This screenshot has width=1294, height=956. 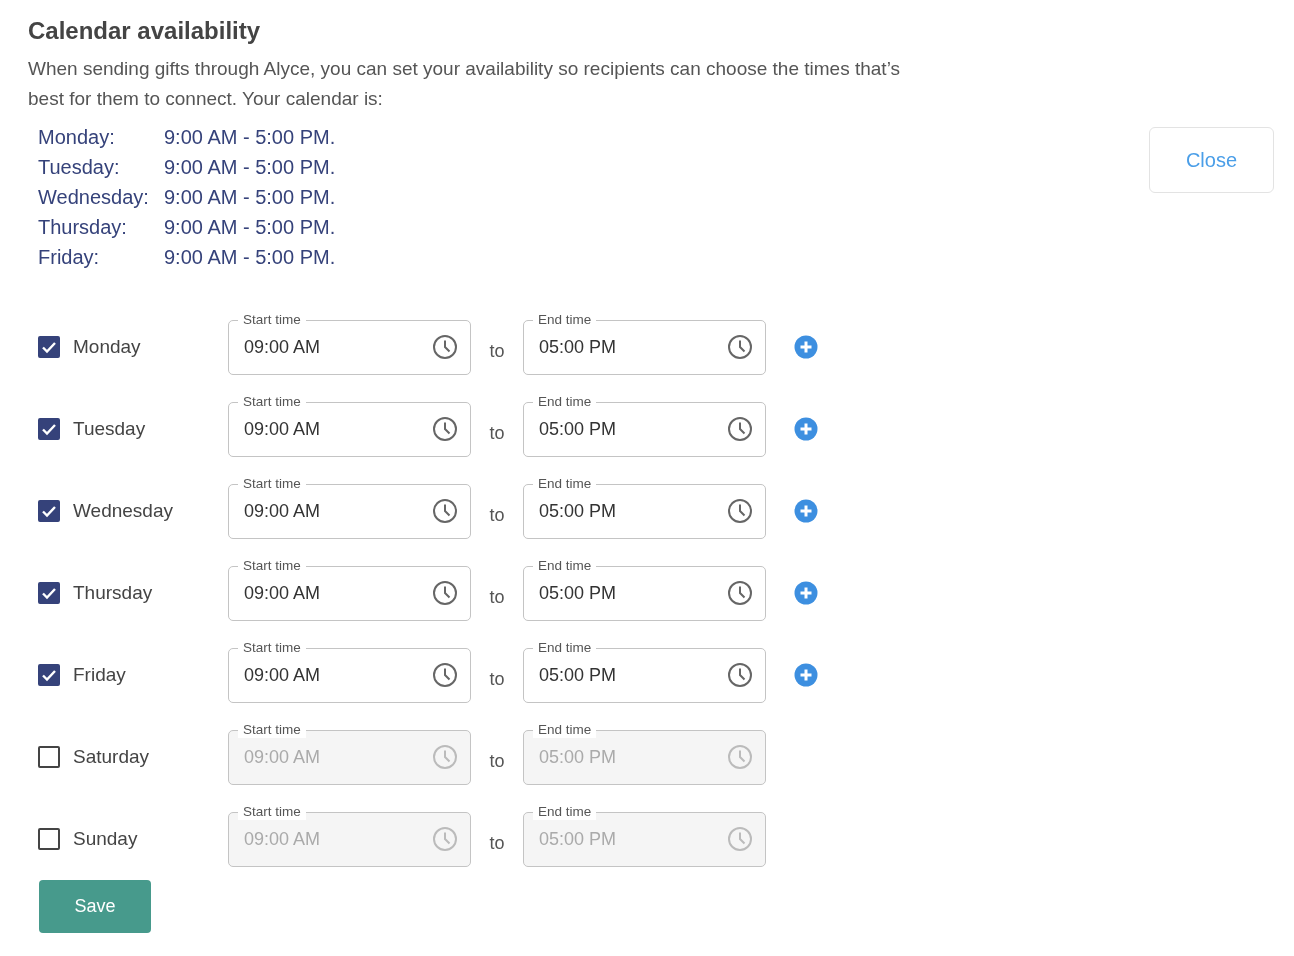 What do you see at coordinates (107, 347) in the screenshot?
I see `day-label: Monday` at bounding box center [107, 347].